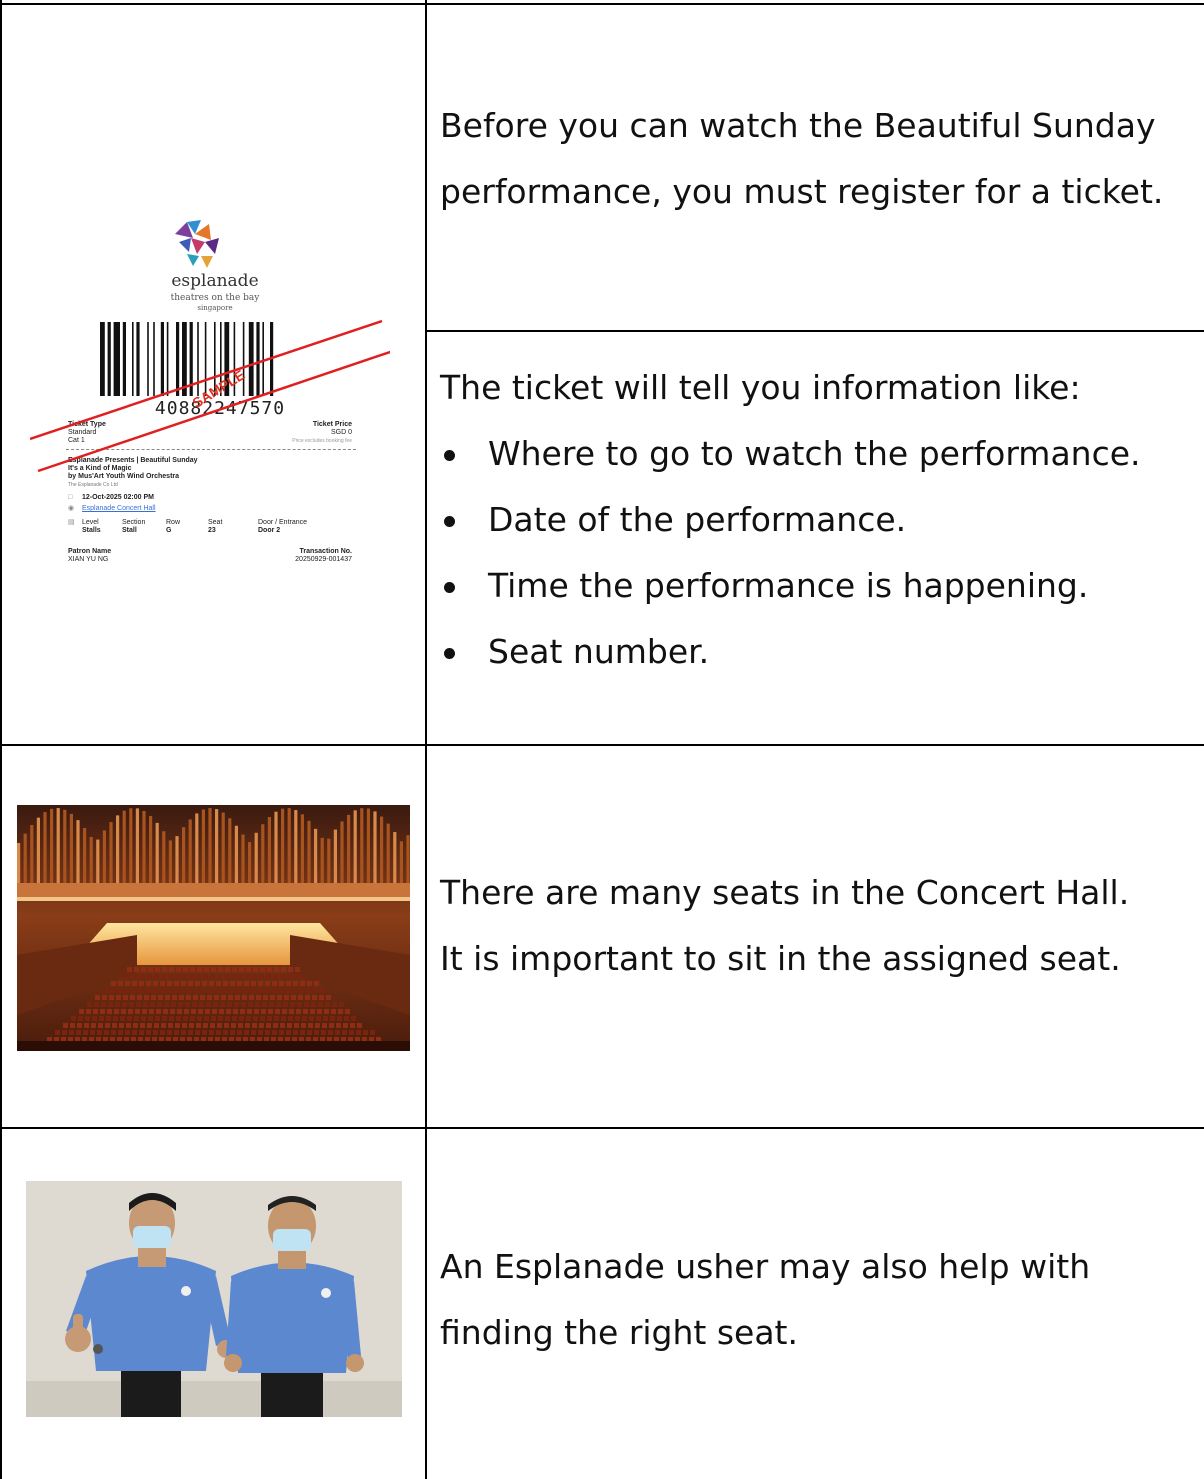 The image size is (1204, 1479). What do you see at coordinates (697, 519) in the screenshot?
I see `bullet-text: Date of the performance.` at bounding box center [697, 519].